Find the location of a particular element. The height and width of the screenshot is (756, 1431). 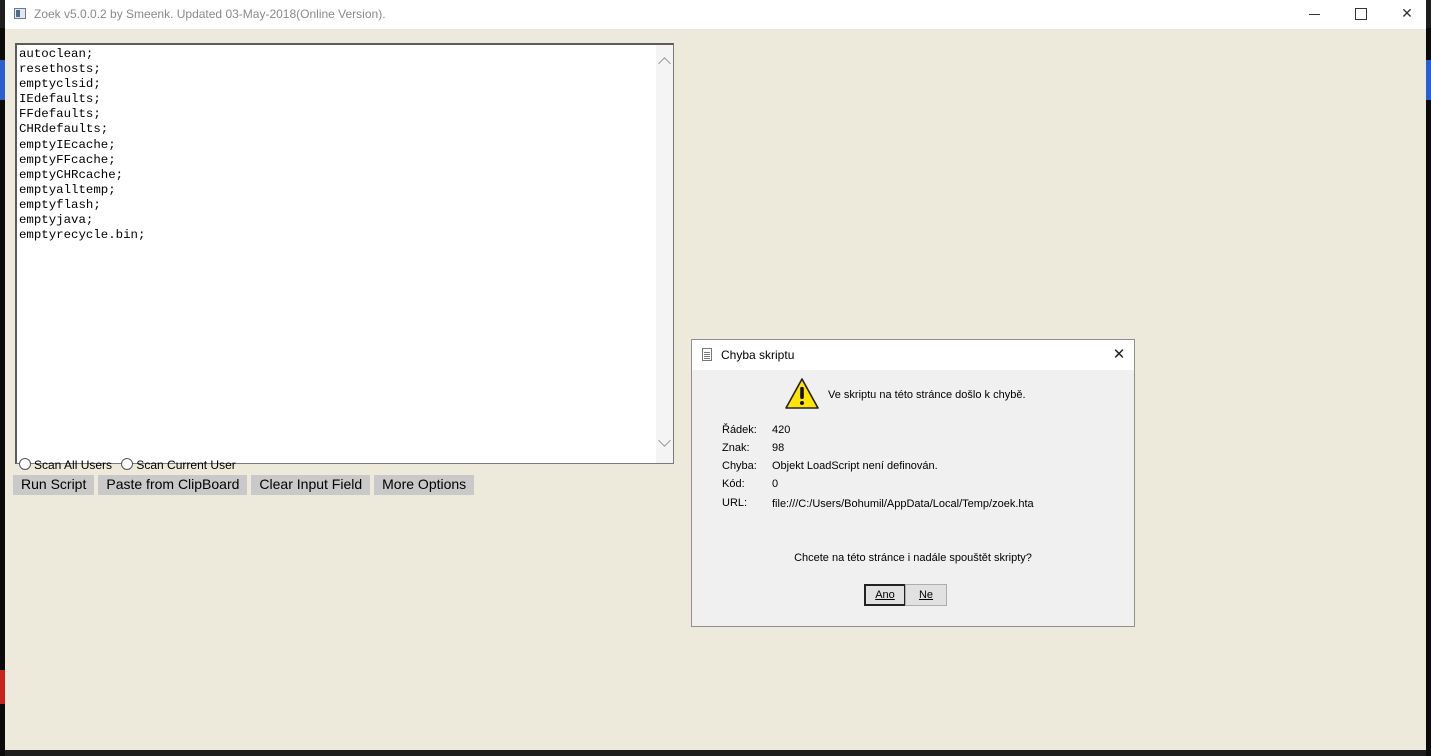

code-label: Kód: is located at coordinates (733, 484).